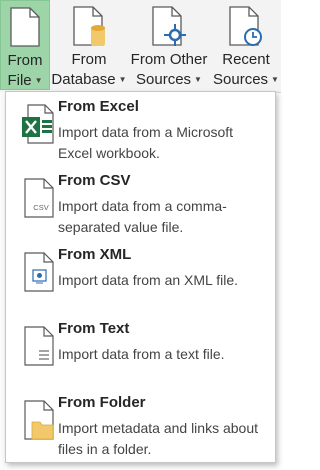 The height and width of the screenshot is (470, 320). I want to click on menu-item-from-text: From Text Import data from a text file., so click(140, 348).